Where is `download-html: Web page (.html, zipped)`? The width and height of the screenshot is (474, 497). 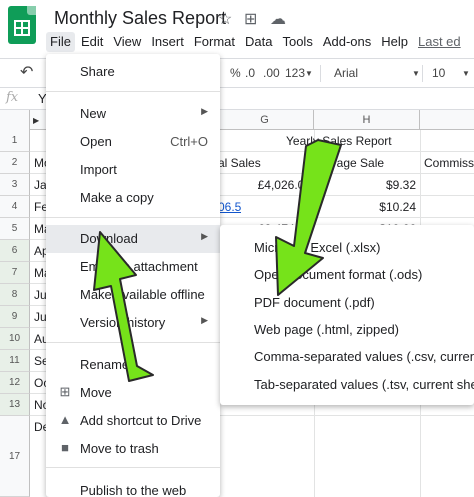
download-html: Web page (.html, zipped) is located at coordinates (347, 329).